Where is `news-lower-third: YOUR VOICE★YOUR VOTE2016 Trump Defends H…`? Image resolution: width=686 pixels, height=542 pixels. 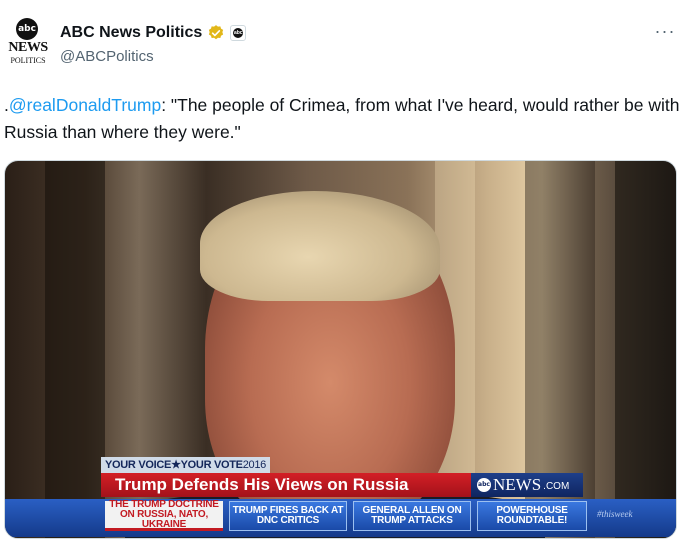 news-lower-third: YOUR VOICE★YOUR VOTE2016 Trump Defends H… is located at coordinates (340, 497).